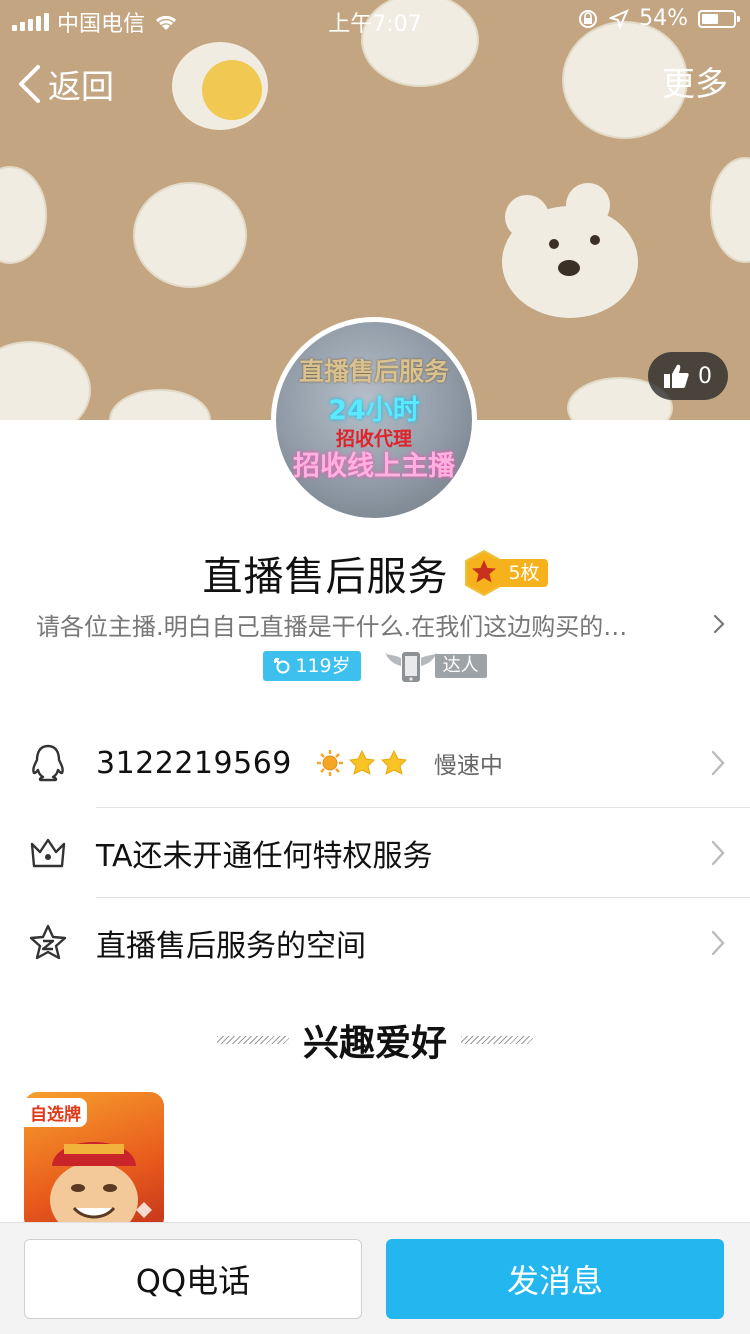 The height and width of the screenshot is (1334, 750). What do you see at coordinates (374, 466) in the screenshot?
I see `avatar-text-line4: 招收线上主播` at bounding box center [374, 466].